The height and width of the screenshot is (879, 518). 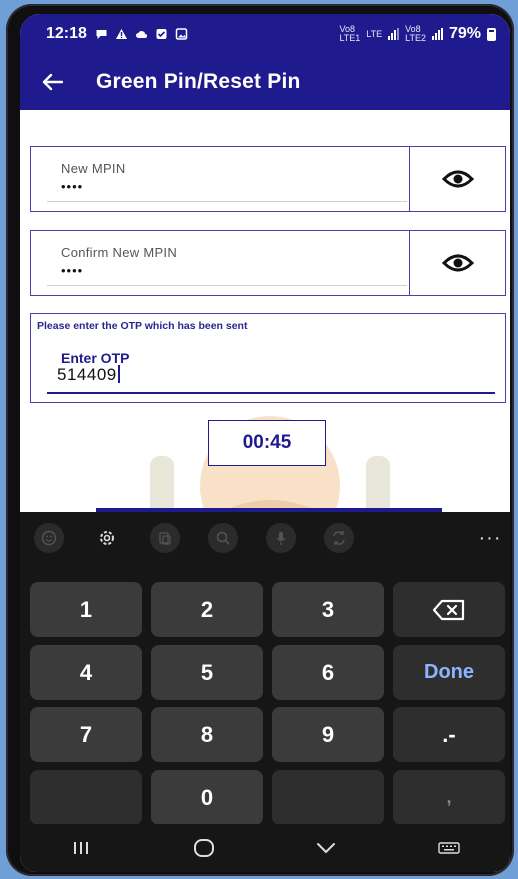 I want to click on otp-input: 514409, so click(x=88, y=375).